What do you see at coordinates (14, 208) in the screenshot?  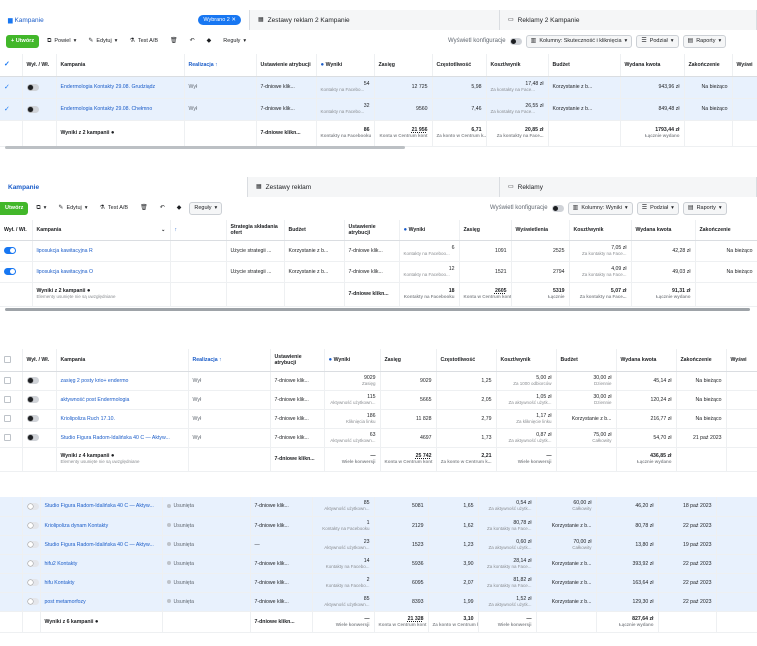 I see `create-button: Utwórz` at bounding box center [14, 208].